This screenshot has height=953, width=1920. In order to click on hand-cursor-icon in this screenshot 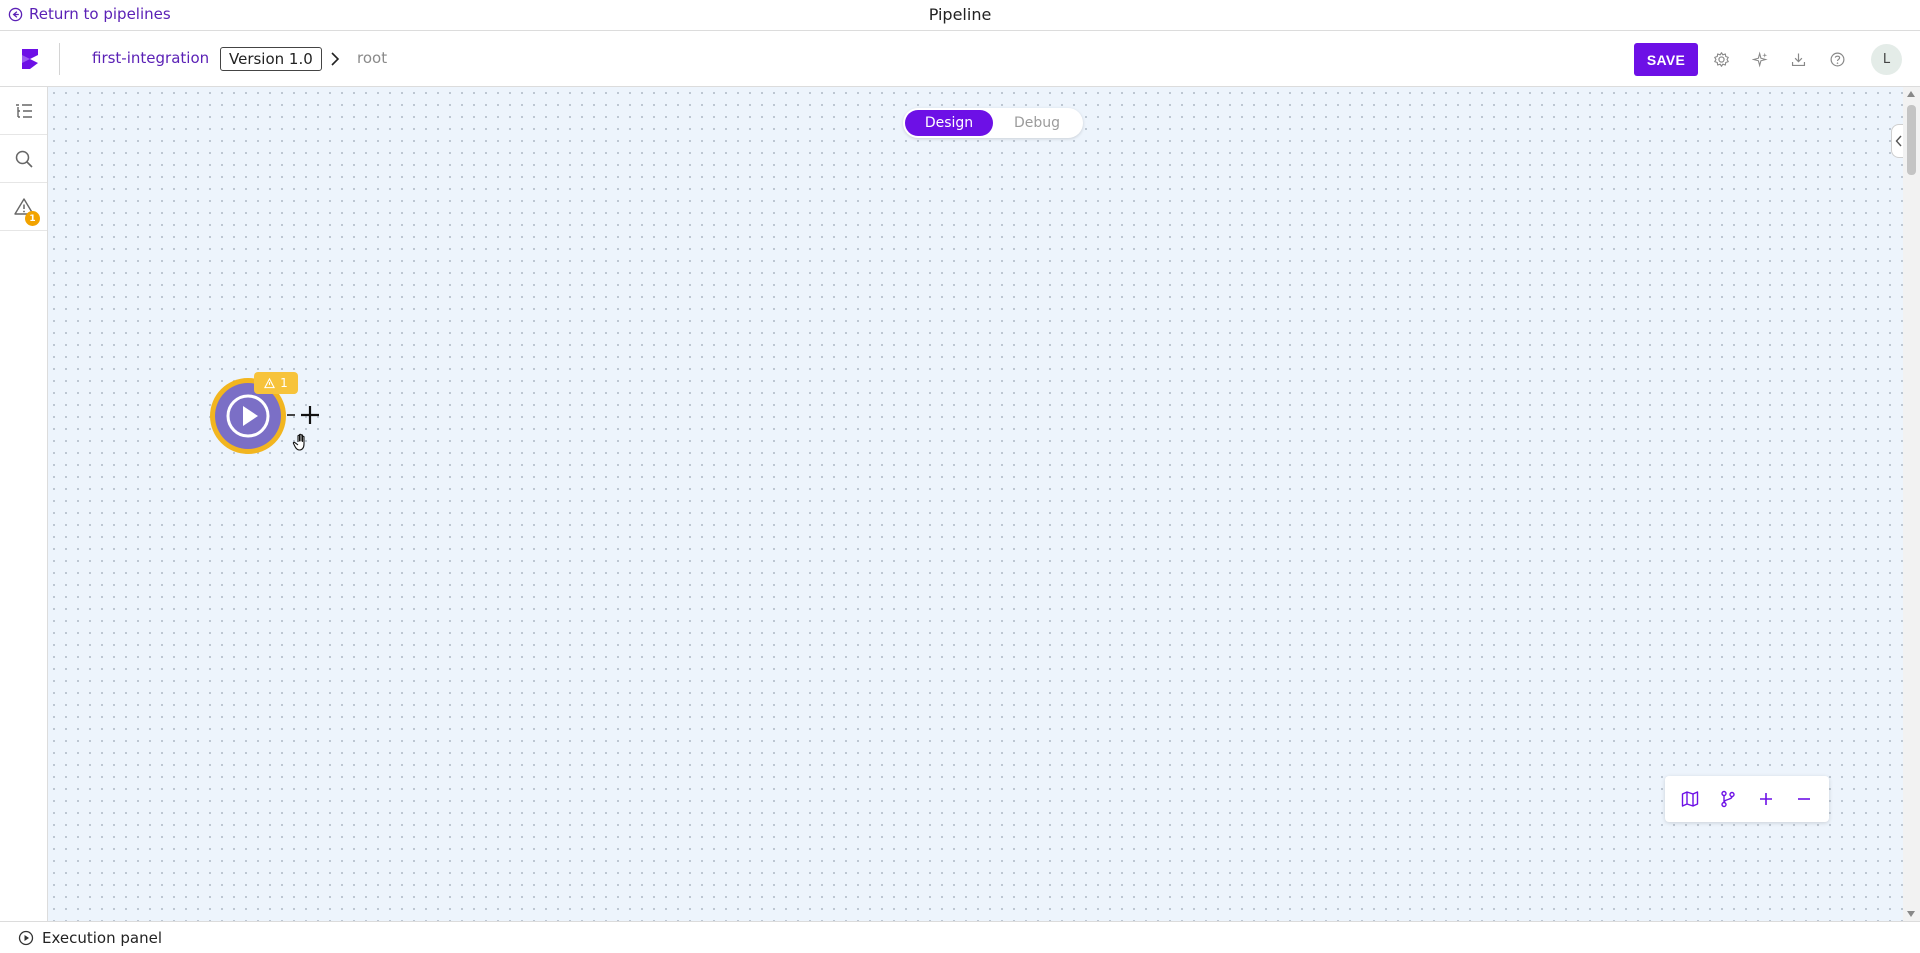, I will do `click(298, 442)`.